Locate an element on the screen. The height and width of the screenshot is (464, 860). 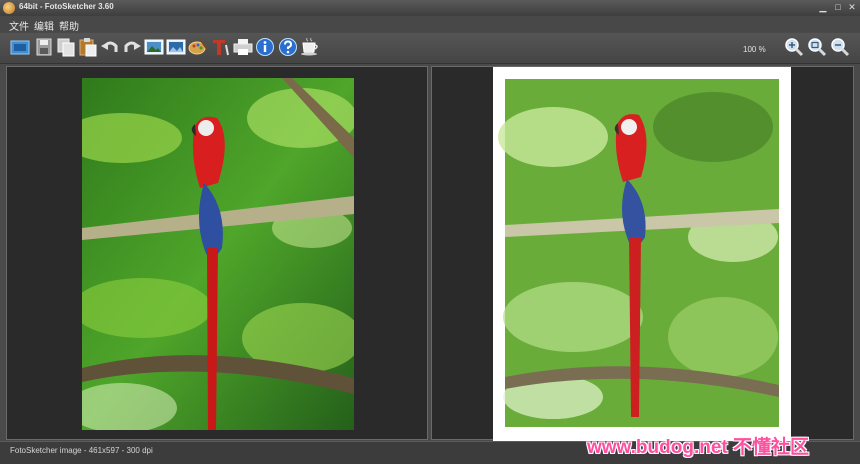
paste-icon is located at coordinates (88, 47).